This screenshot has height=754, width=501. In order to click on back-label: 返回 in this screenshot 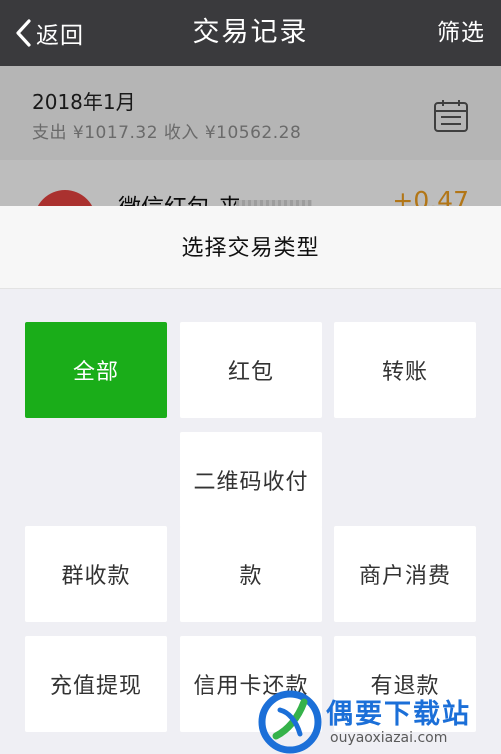, I will do `click(60, 36)`.